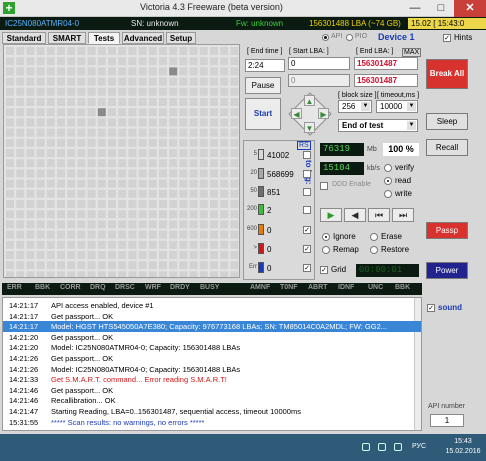  What do you see at coordinates (447, 147) in the screenshot?
I see `recall-button: Recall` at bounding box center [447, 147].